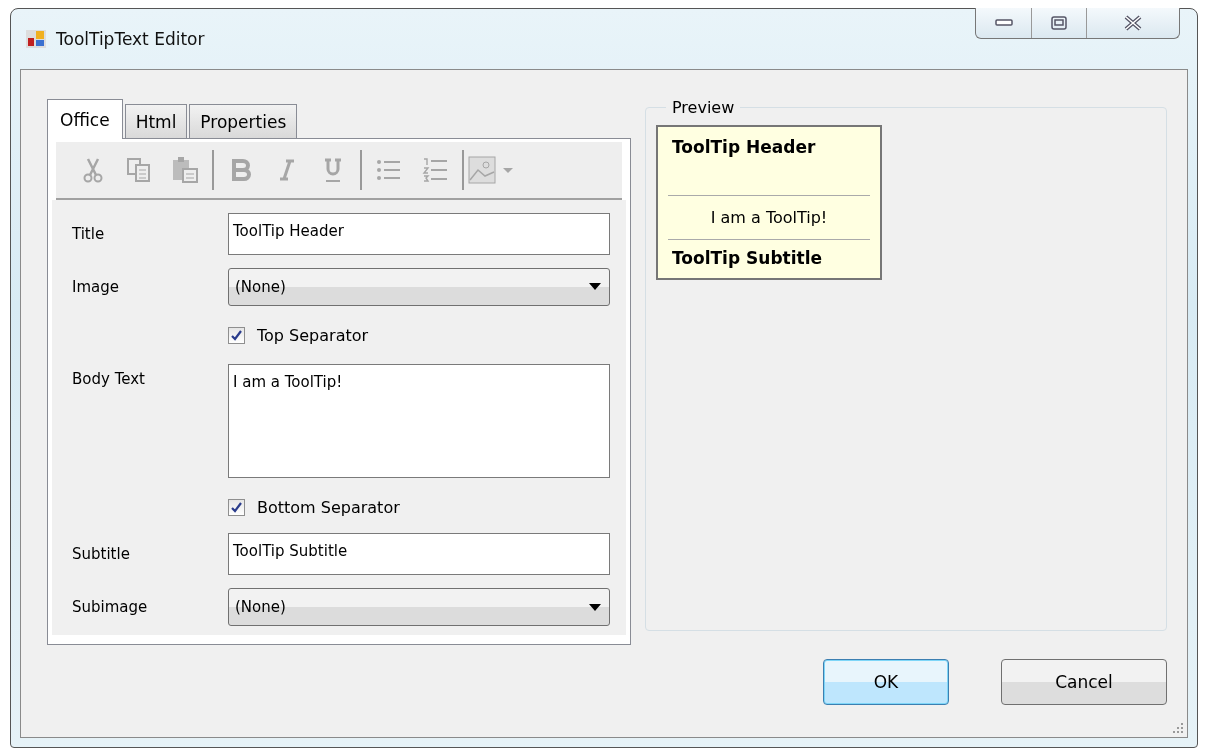 The width and height of the screenshot is (1208, 754). What do you see at coordinates (1059, 23) in the screenshot?
I see `maximize-icon` at bounding box center [1059, 23].